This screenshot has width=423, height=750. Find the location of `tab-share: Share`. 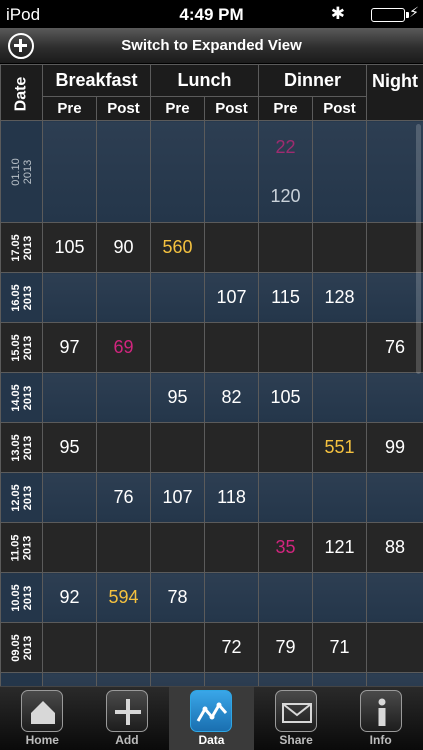

tab-share: Share is located at coordinates (296, 718).